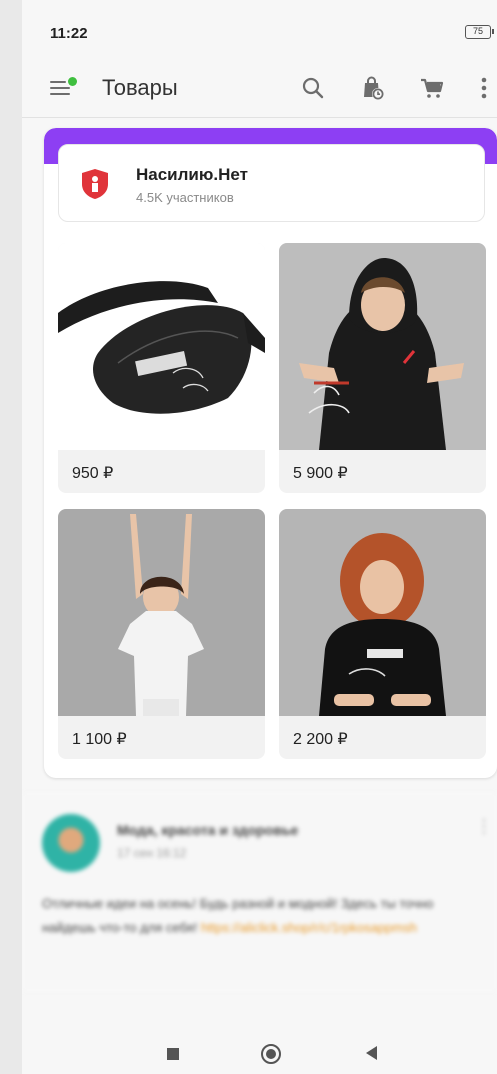  Describe the element at coordinates (161, 612) in the screenshot. I see `product-image-white-tshirt` at that location.